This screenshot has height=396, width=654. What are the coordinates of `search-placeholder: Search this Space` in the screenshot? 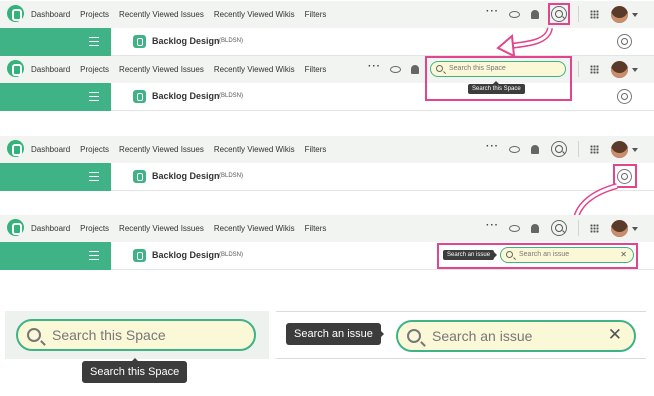 It's located at (109, 335).